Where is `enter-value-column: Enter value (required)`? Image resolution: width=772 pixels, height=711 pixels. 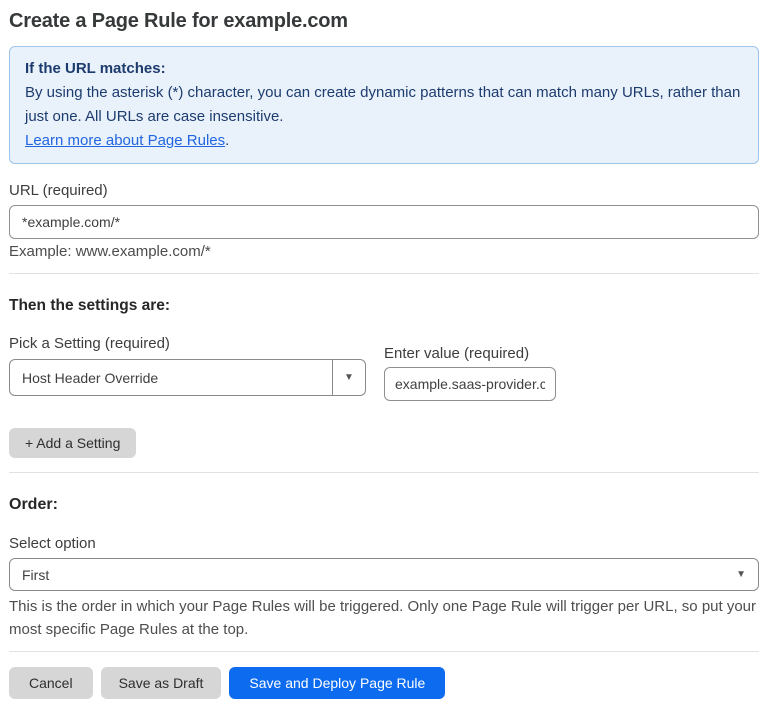 enter-value-column: Enter value (required) is located at coordinates (470, 373).